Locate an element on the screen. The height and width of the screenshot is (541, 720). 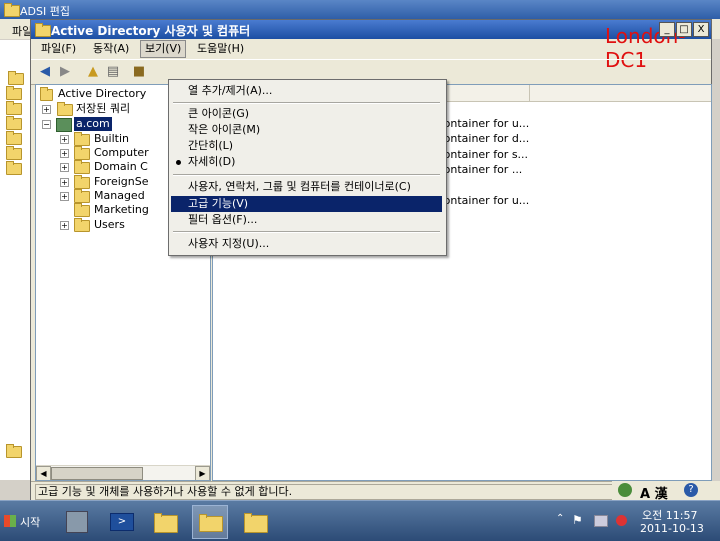
show-hidden-icons-icon: ⌃ is located at coordinates (560, 518).